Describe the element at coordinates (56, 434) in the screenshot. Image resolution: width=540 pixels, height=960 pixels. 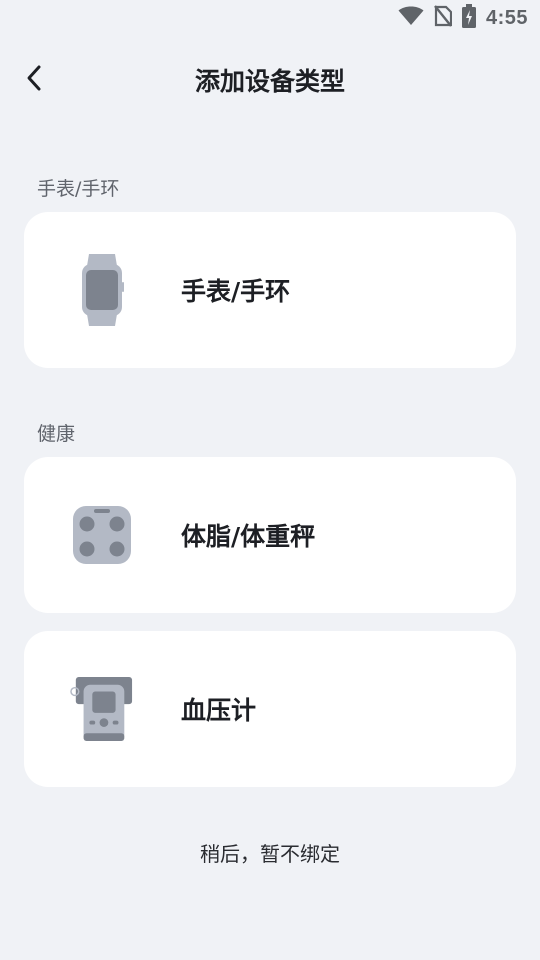
I see `section-label-health: 健康` at that location.